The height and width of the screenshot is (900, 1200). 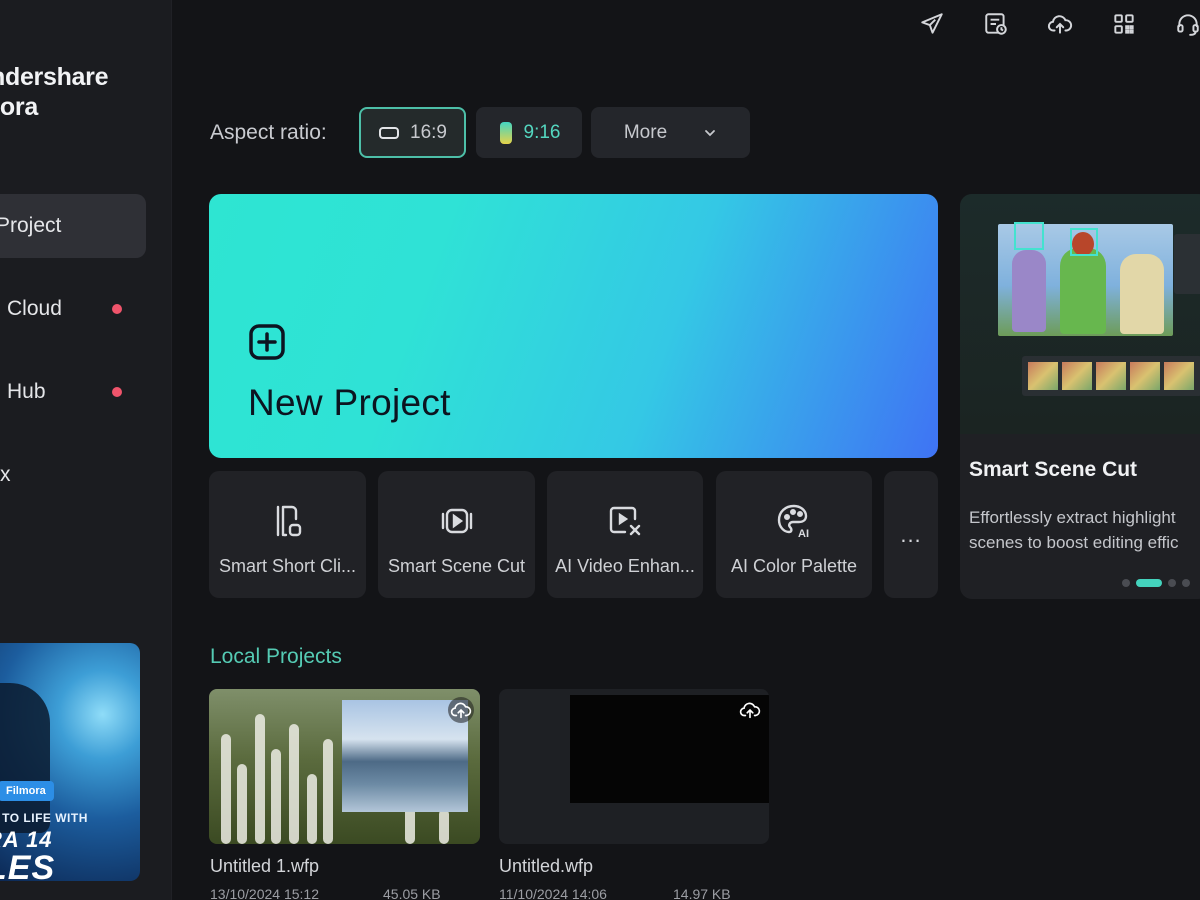 What do you see at coordinates (389, 132) in the screenshot?
I see `landscape-icon` at bounding box center [389, 132].